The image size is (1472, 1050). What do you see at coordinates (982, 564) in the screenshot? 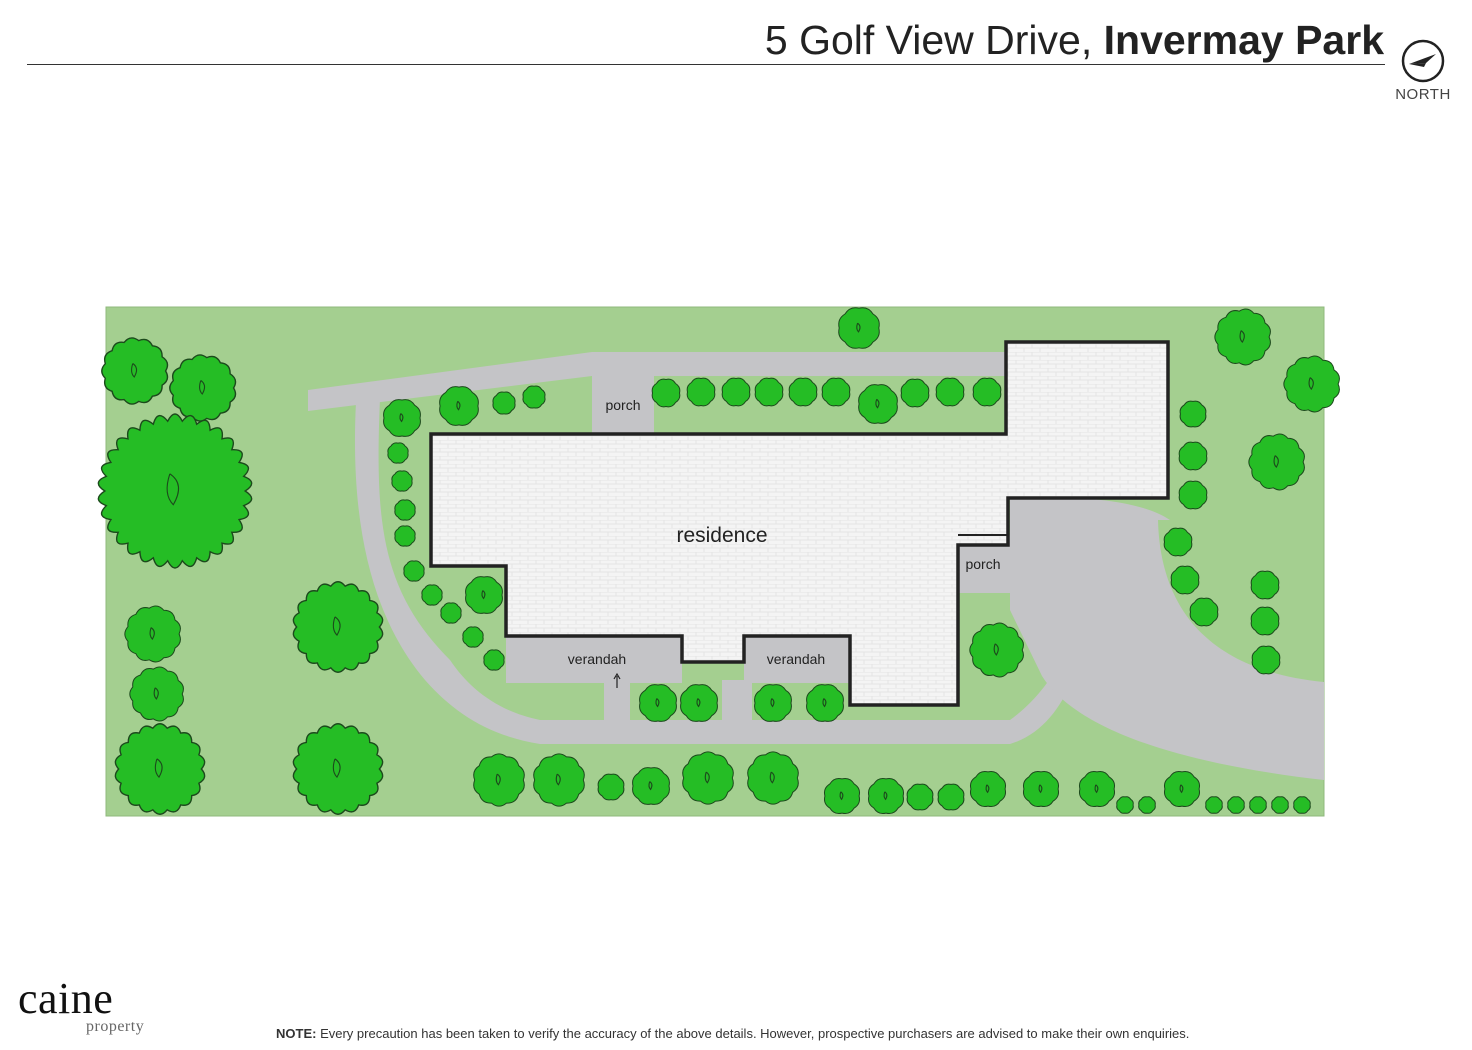
I see `porch-right-label: porch` at bounding box center [982, 564].